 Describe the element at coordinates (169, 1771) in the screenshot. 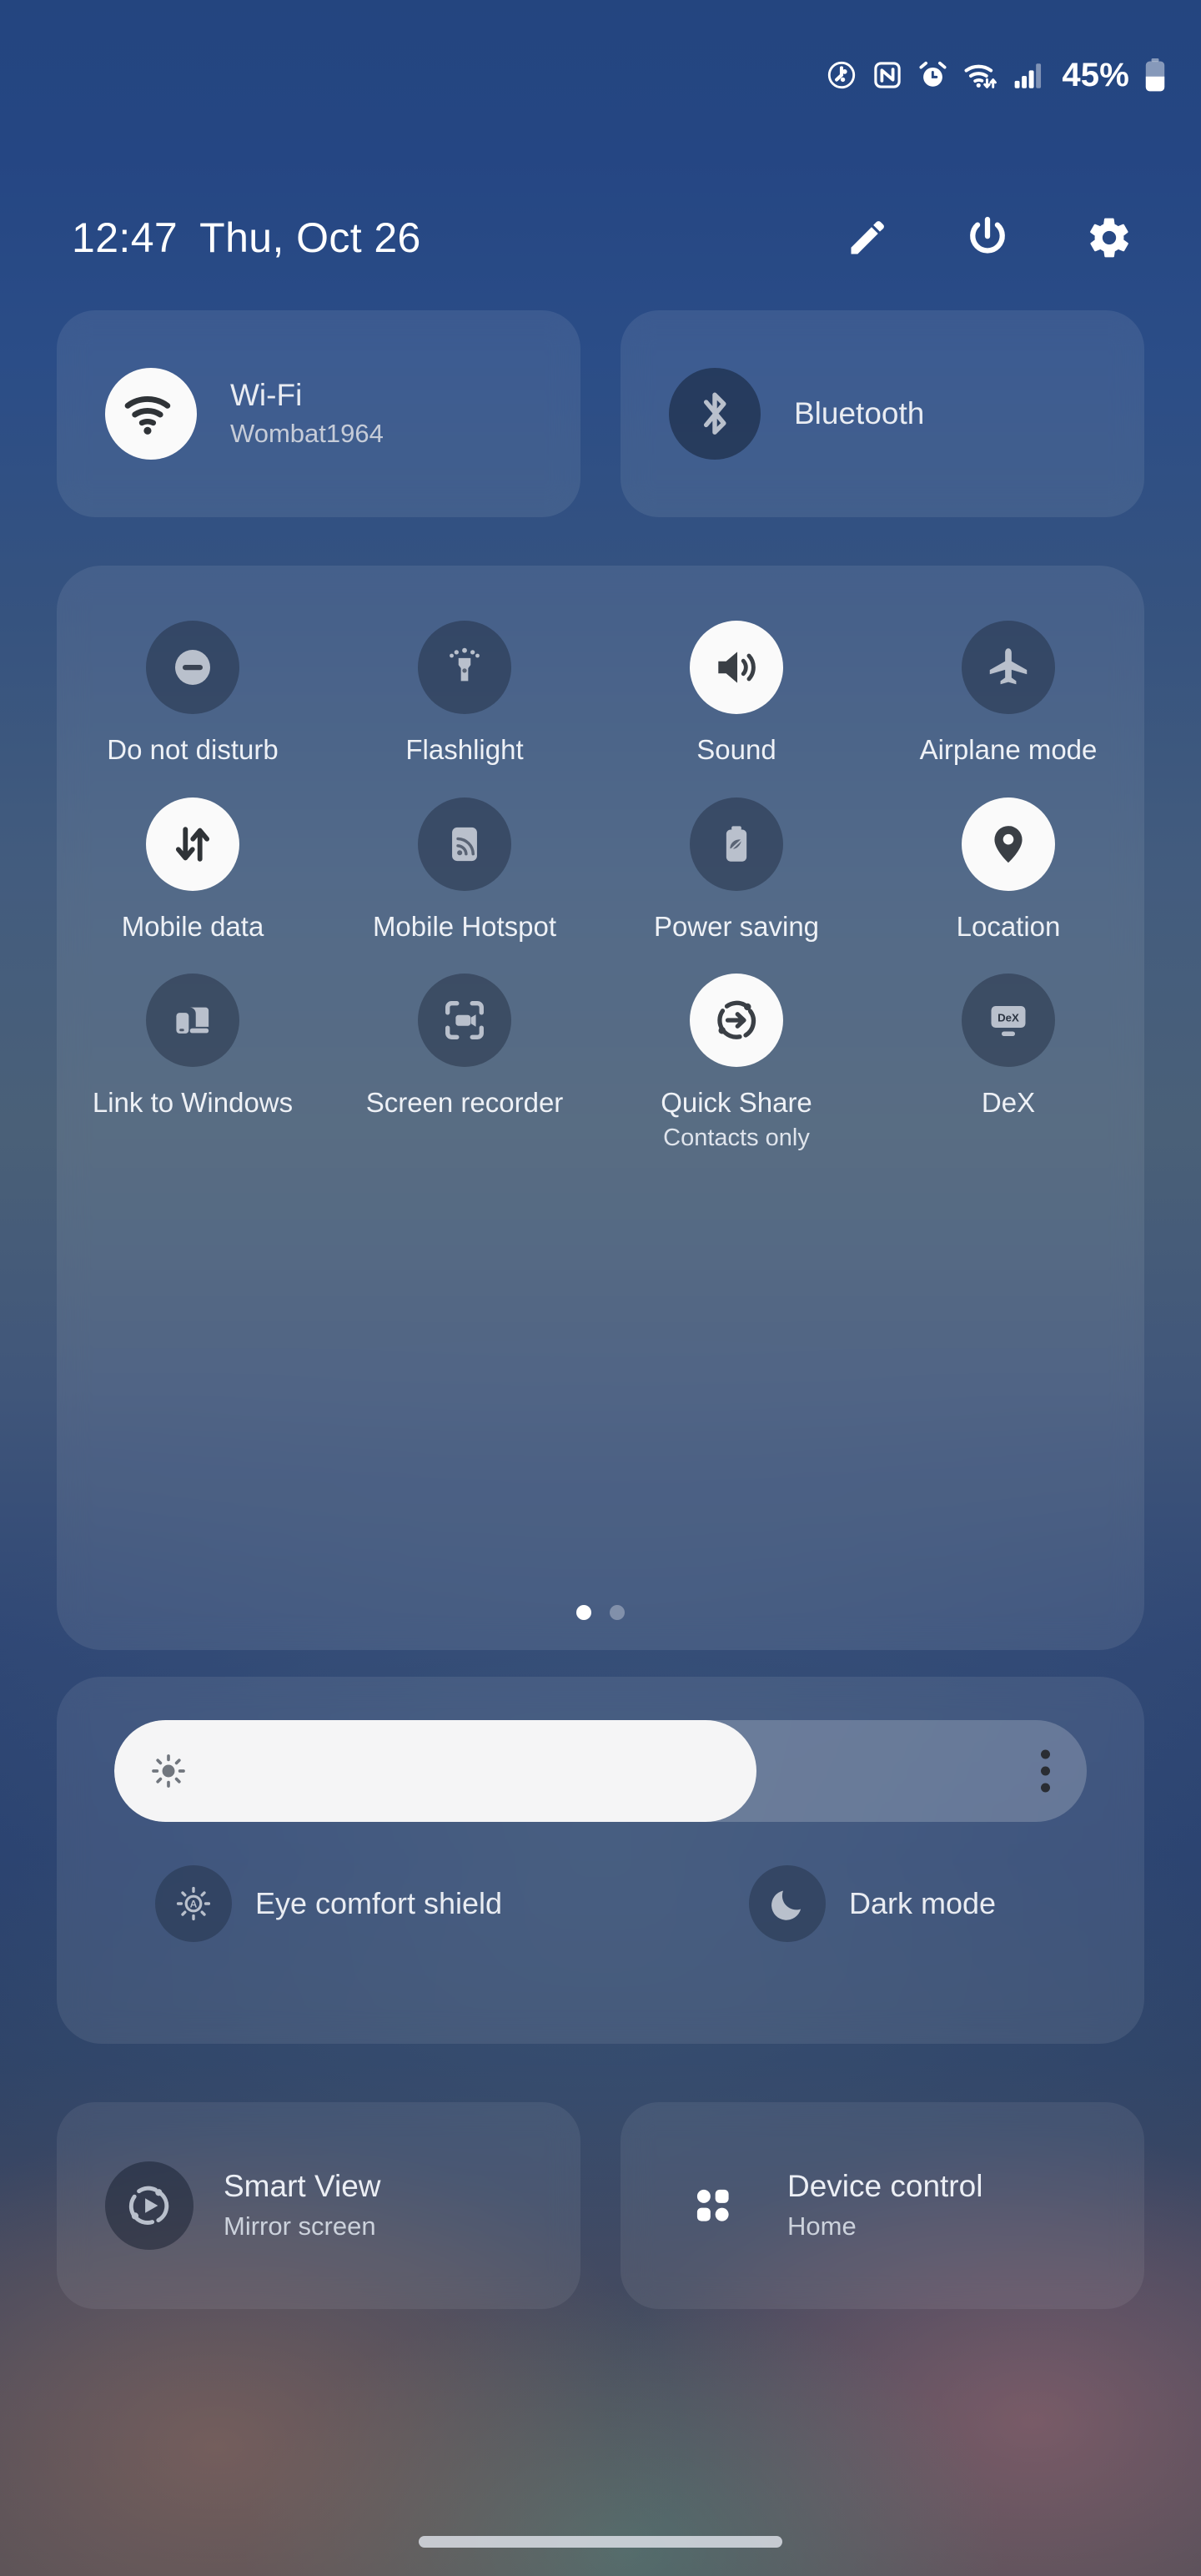

I see `brightness-sun-icon` at that location.